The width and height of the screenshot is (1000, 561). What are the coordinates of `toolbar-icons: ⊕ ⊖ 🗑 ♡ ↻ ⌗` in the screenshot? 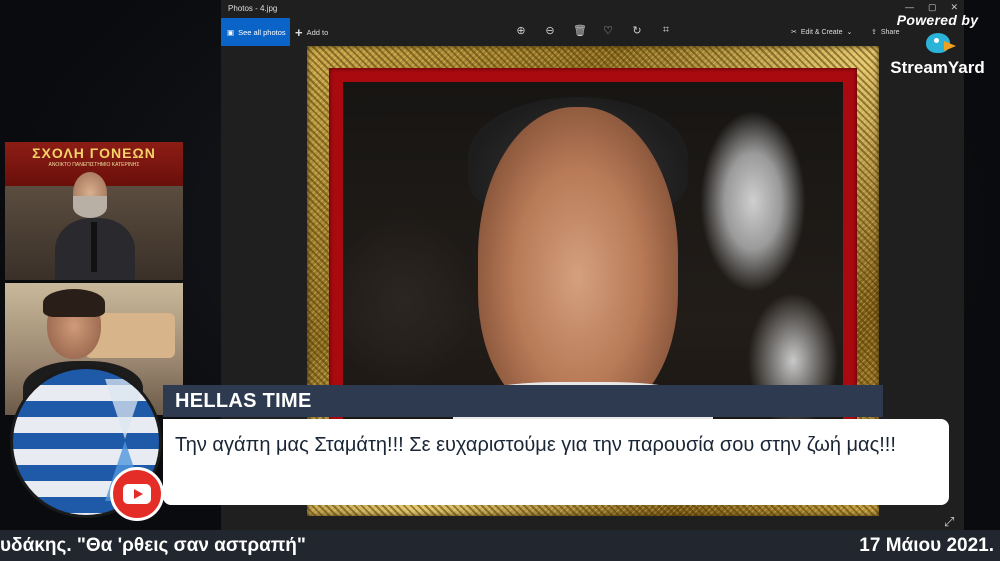 It's located at (593, 30).